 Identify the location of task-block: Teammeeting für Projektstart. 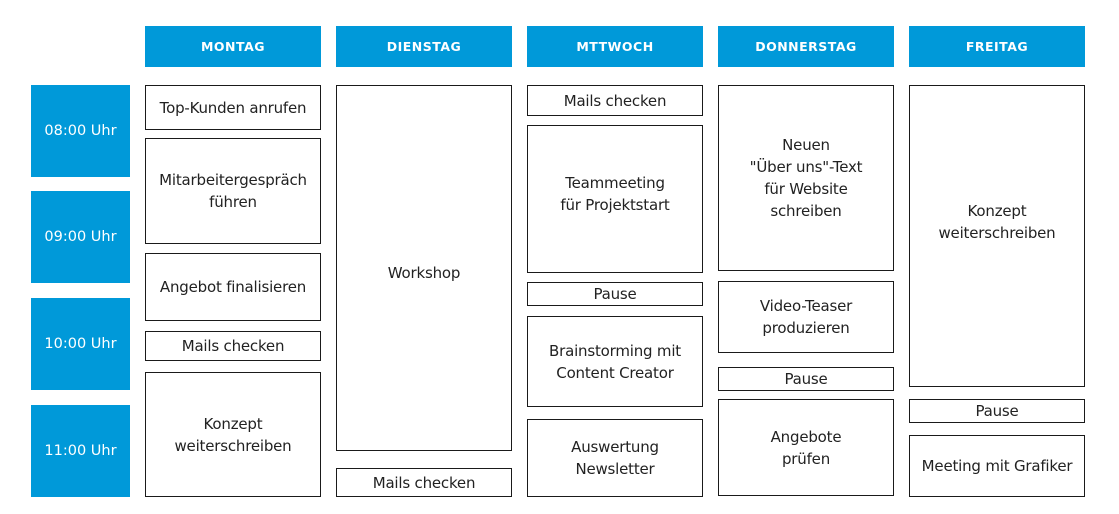
(615, 199).